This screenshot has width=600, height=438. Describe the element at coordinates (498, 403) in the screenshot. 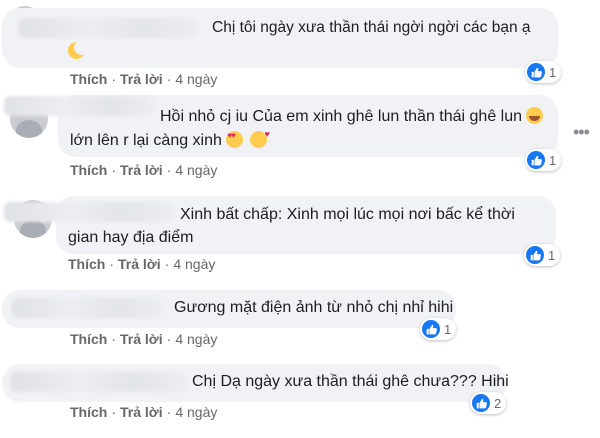

I see `reaction-count-number: 2` at that location.